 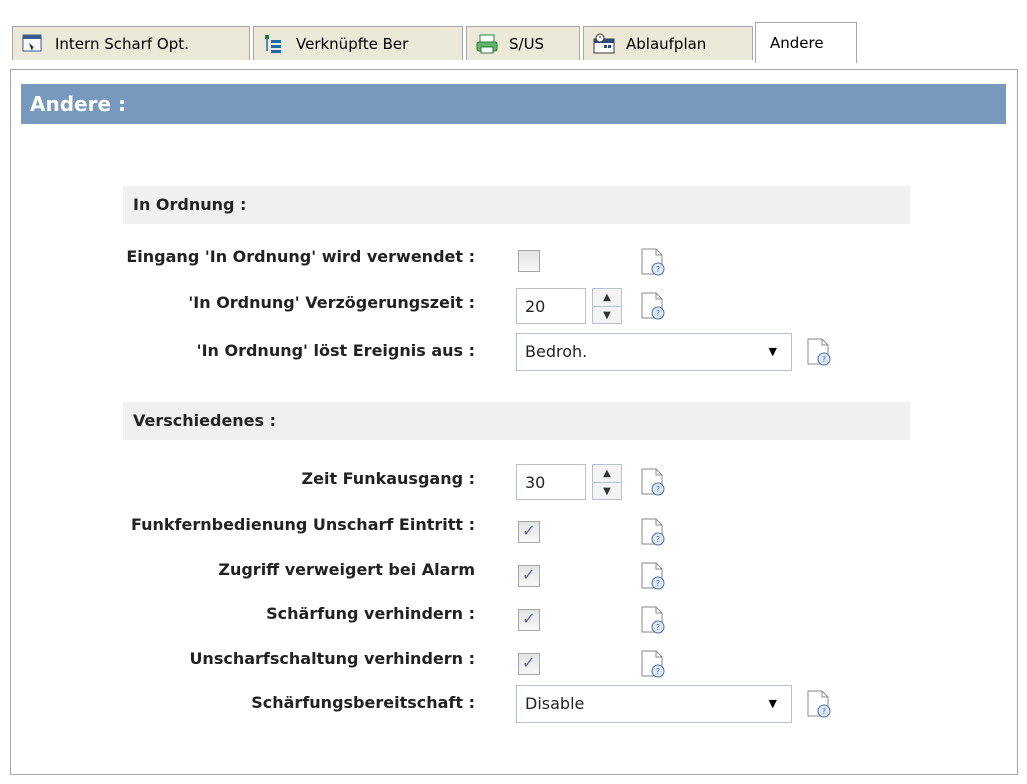 What do you see at coordinates (388, 478) in the screenshot?
I see `zeit-funk-label: Zeit Funkausgang :` at bounding box center [388, 478].